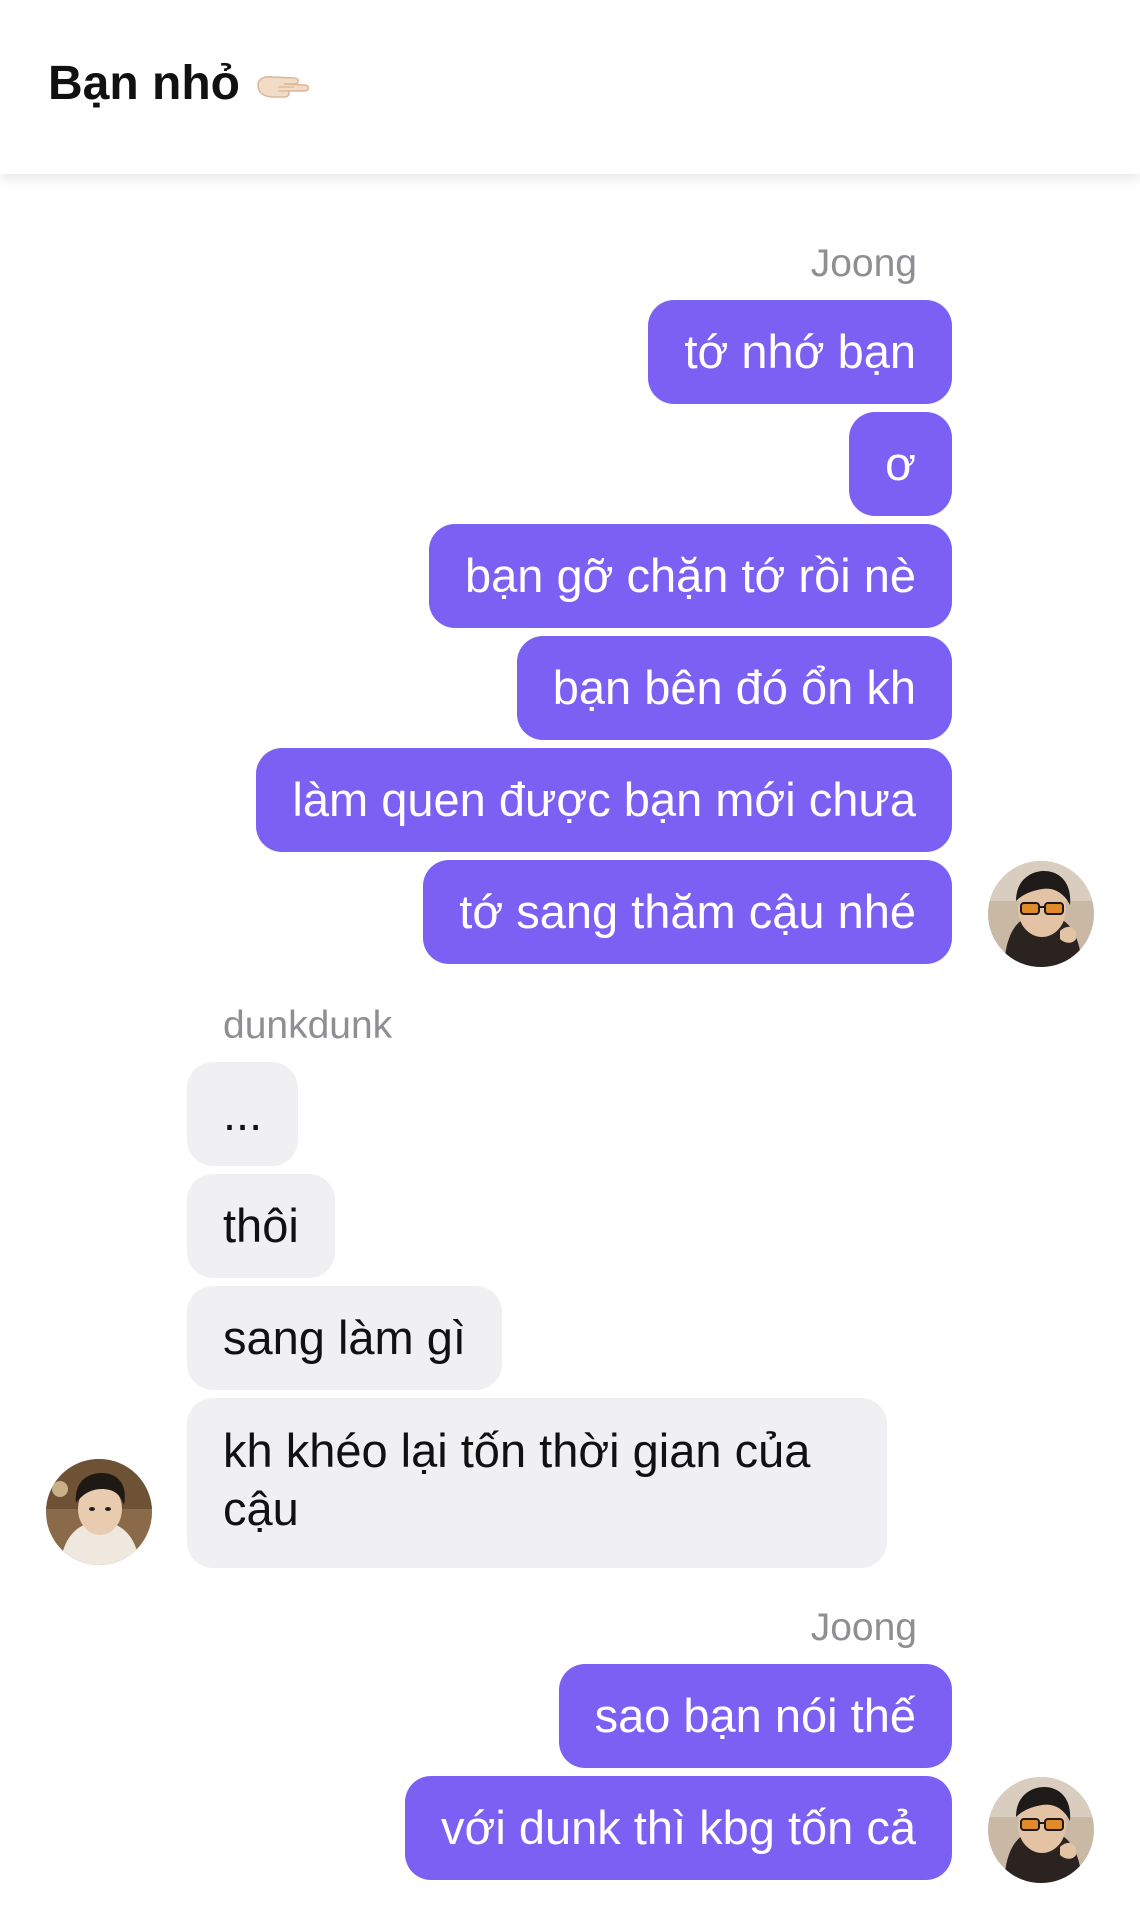  What do you see at coordinates (900, 464) in the screenshot?
I see `message-bubble-outgoing: ơ` at bounding box center [900, 464].